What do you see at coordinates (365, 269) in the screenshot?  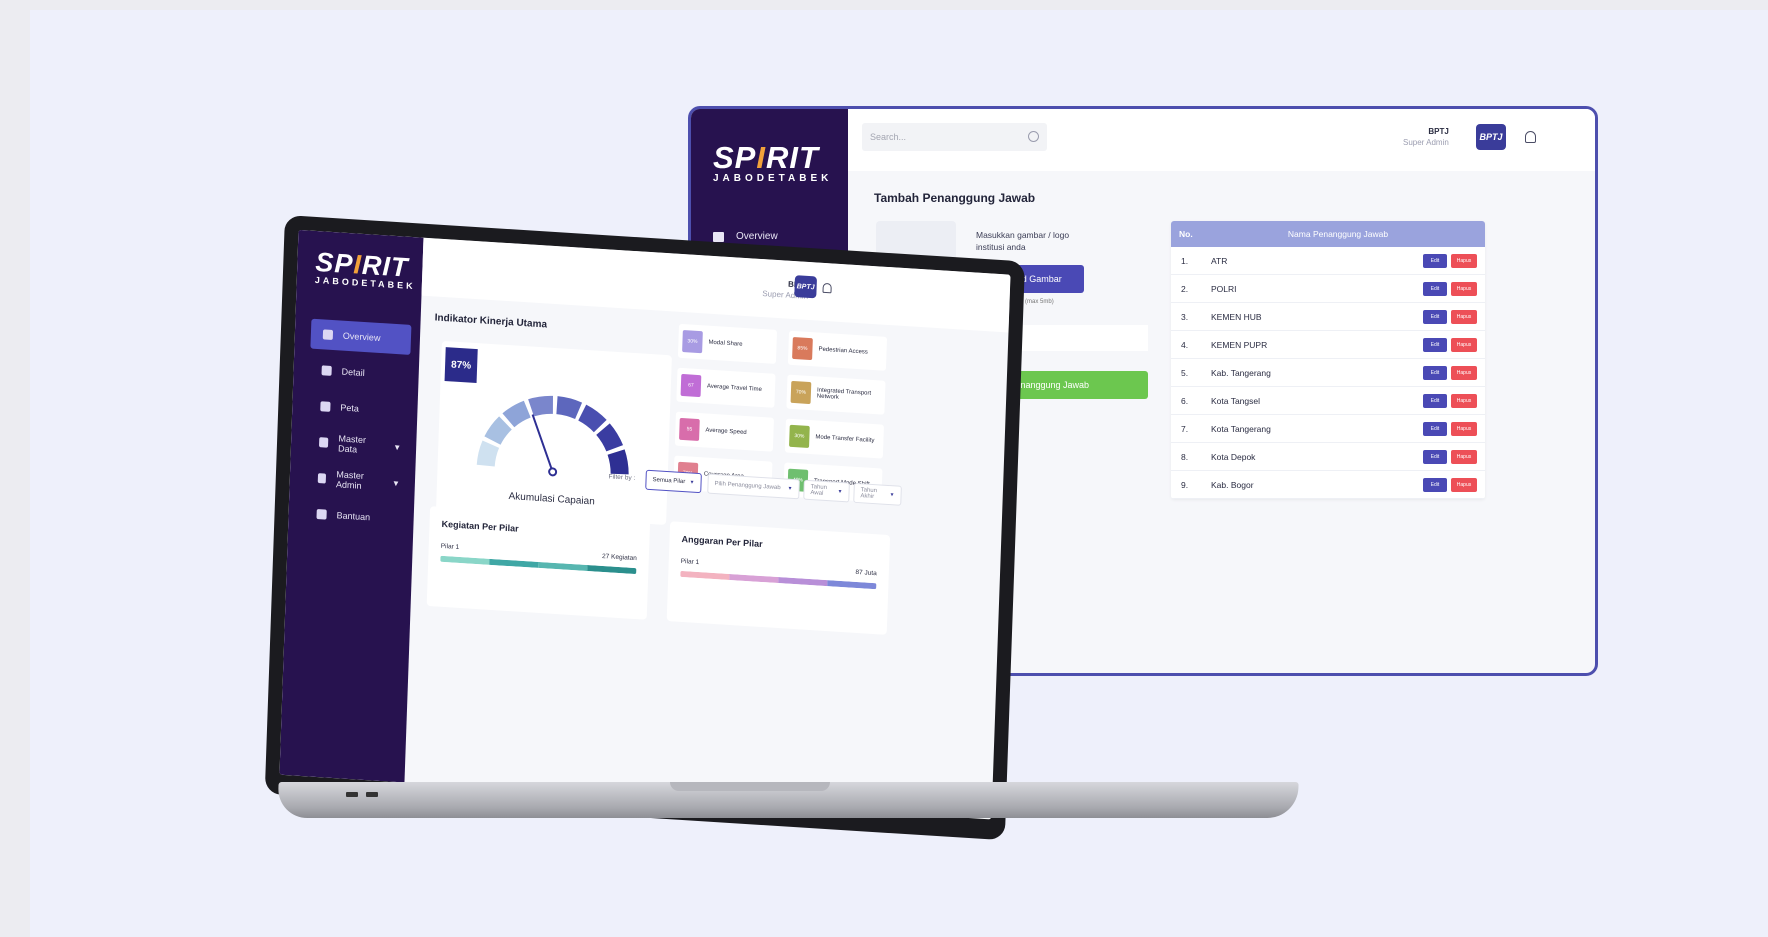 I see `brand-logo: SPIRIT JABODETABEK` at bounding box center [365, 269].